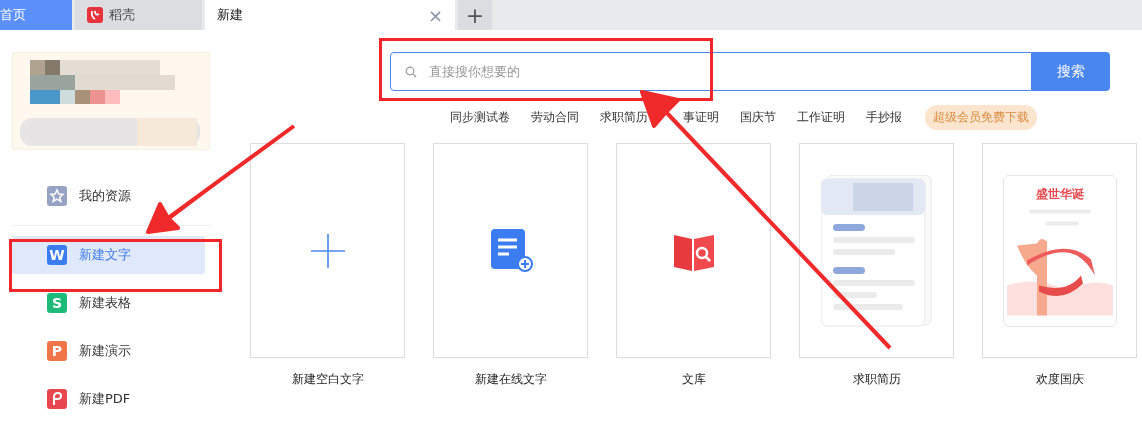  I want to click on tab: 新建 ×, so click(330, 15).